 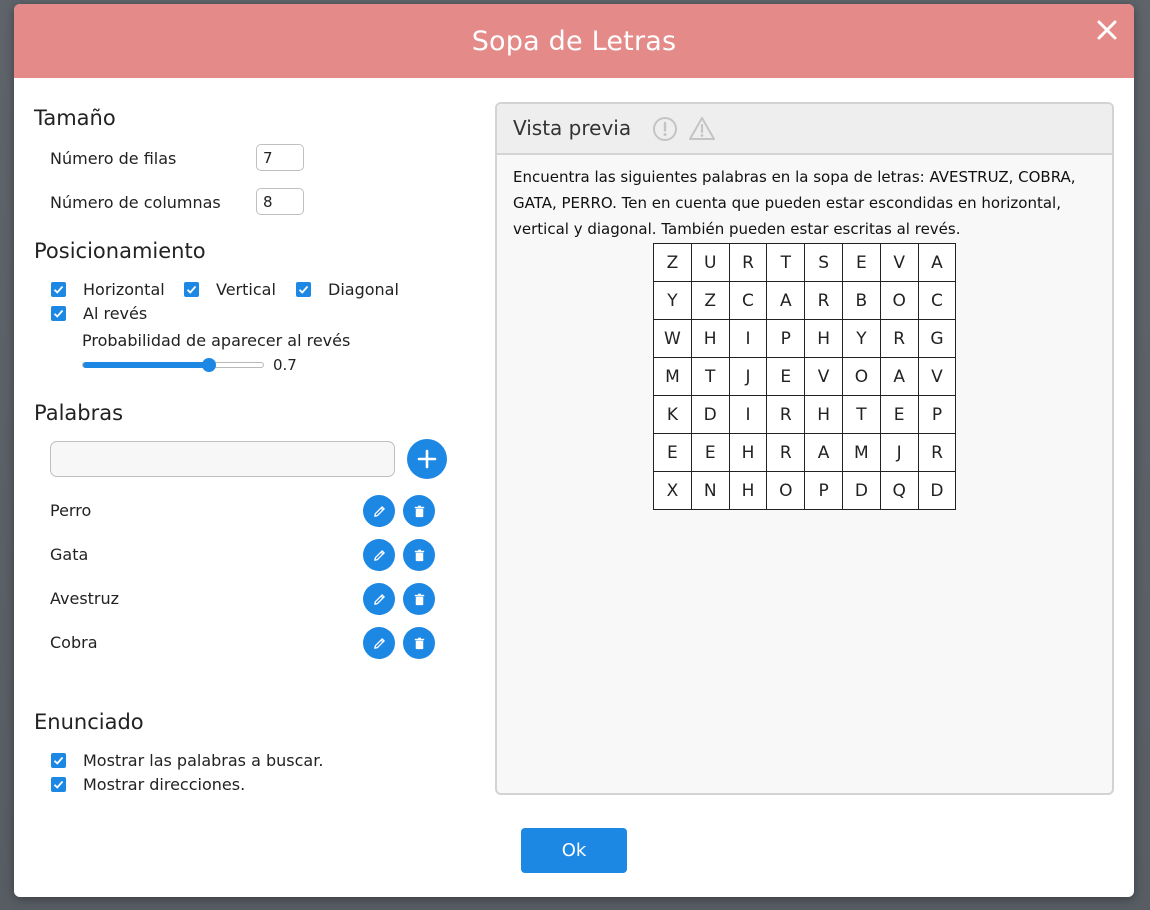 I want to click on diagonal-option: Diagonal, so click(x=347, y=289).